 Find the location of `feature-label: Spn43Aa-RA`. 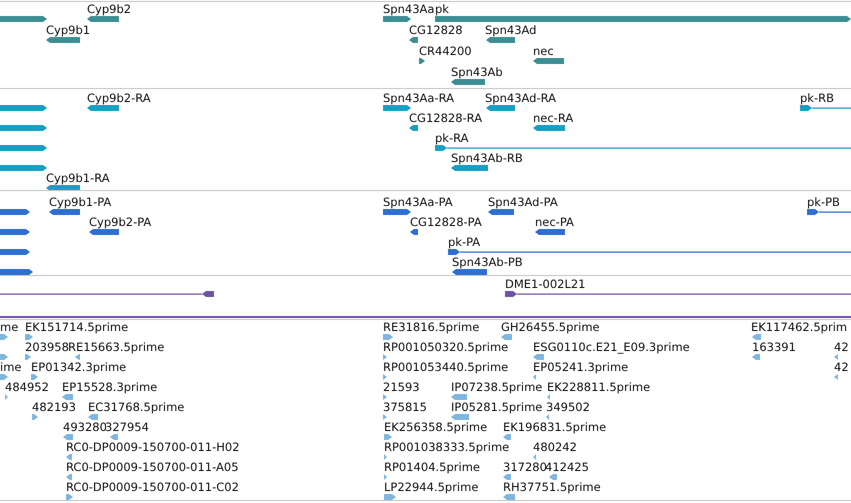

feature-label: Spn43Aa-RA is located at coordinates (418, 98).